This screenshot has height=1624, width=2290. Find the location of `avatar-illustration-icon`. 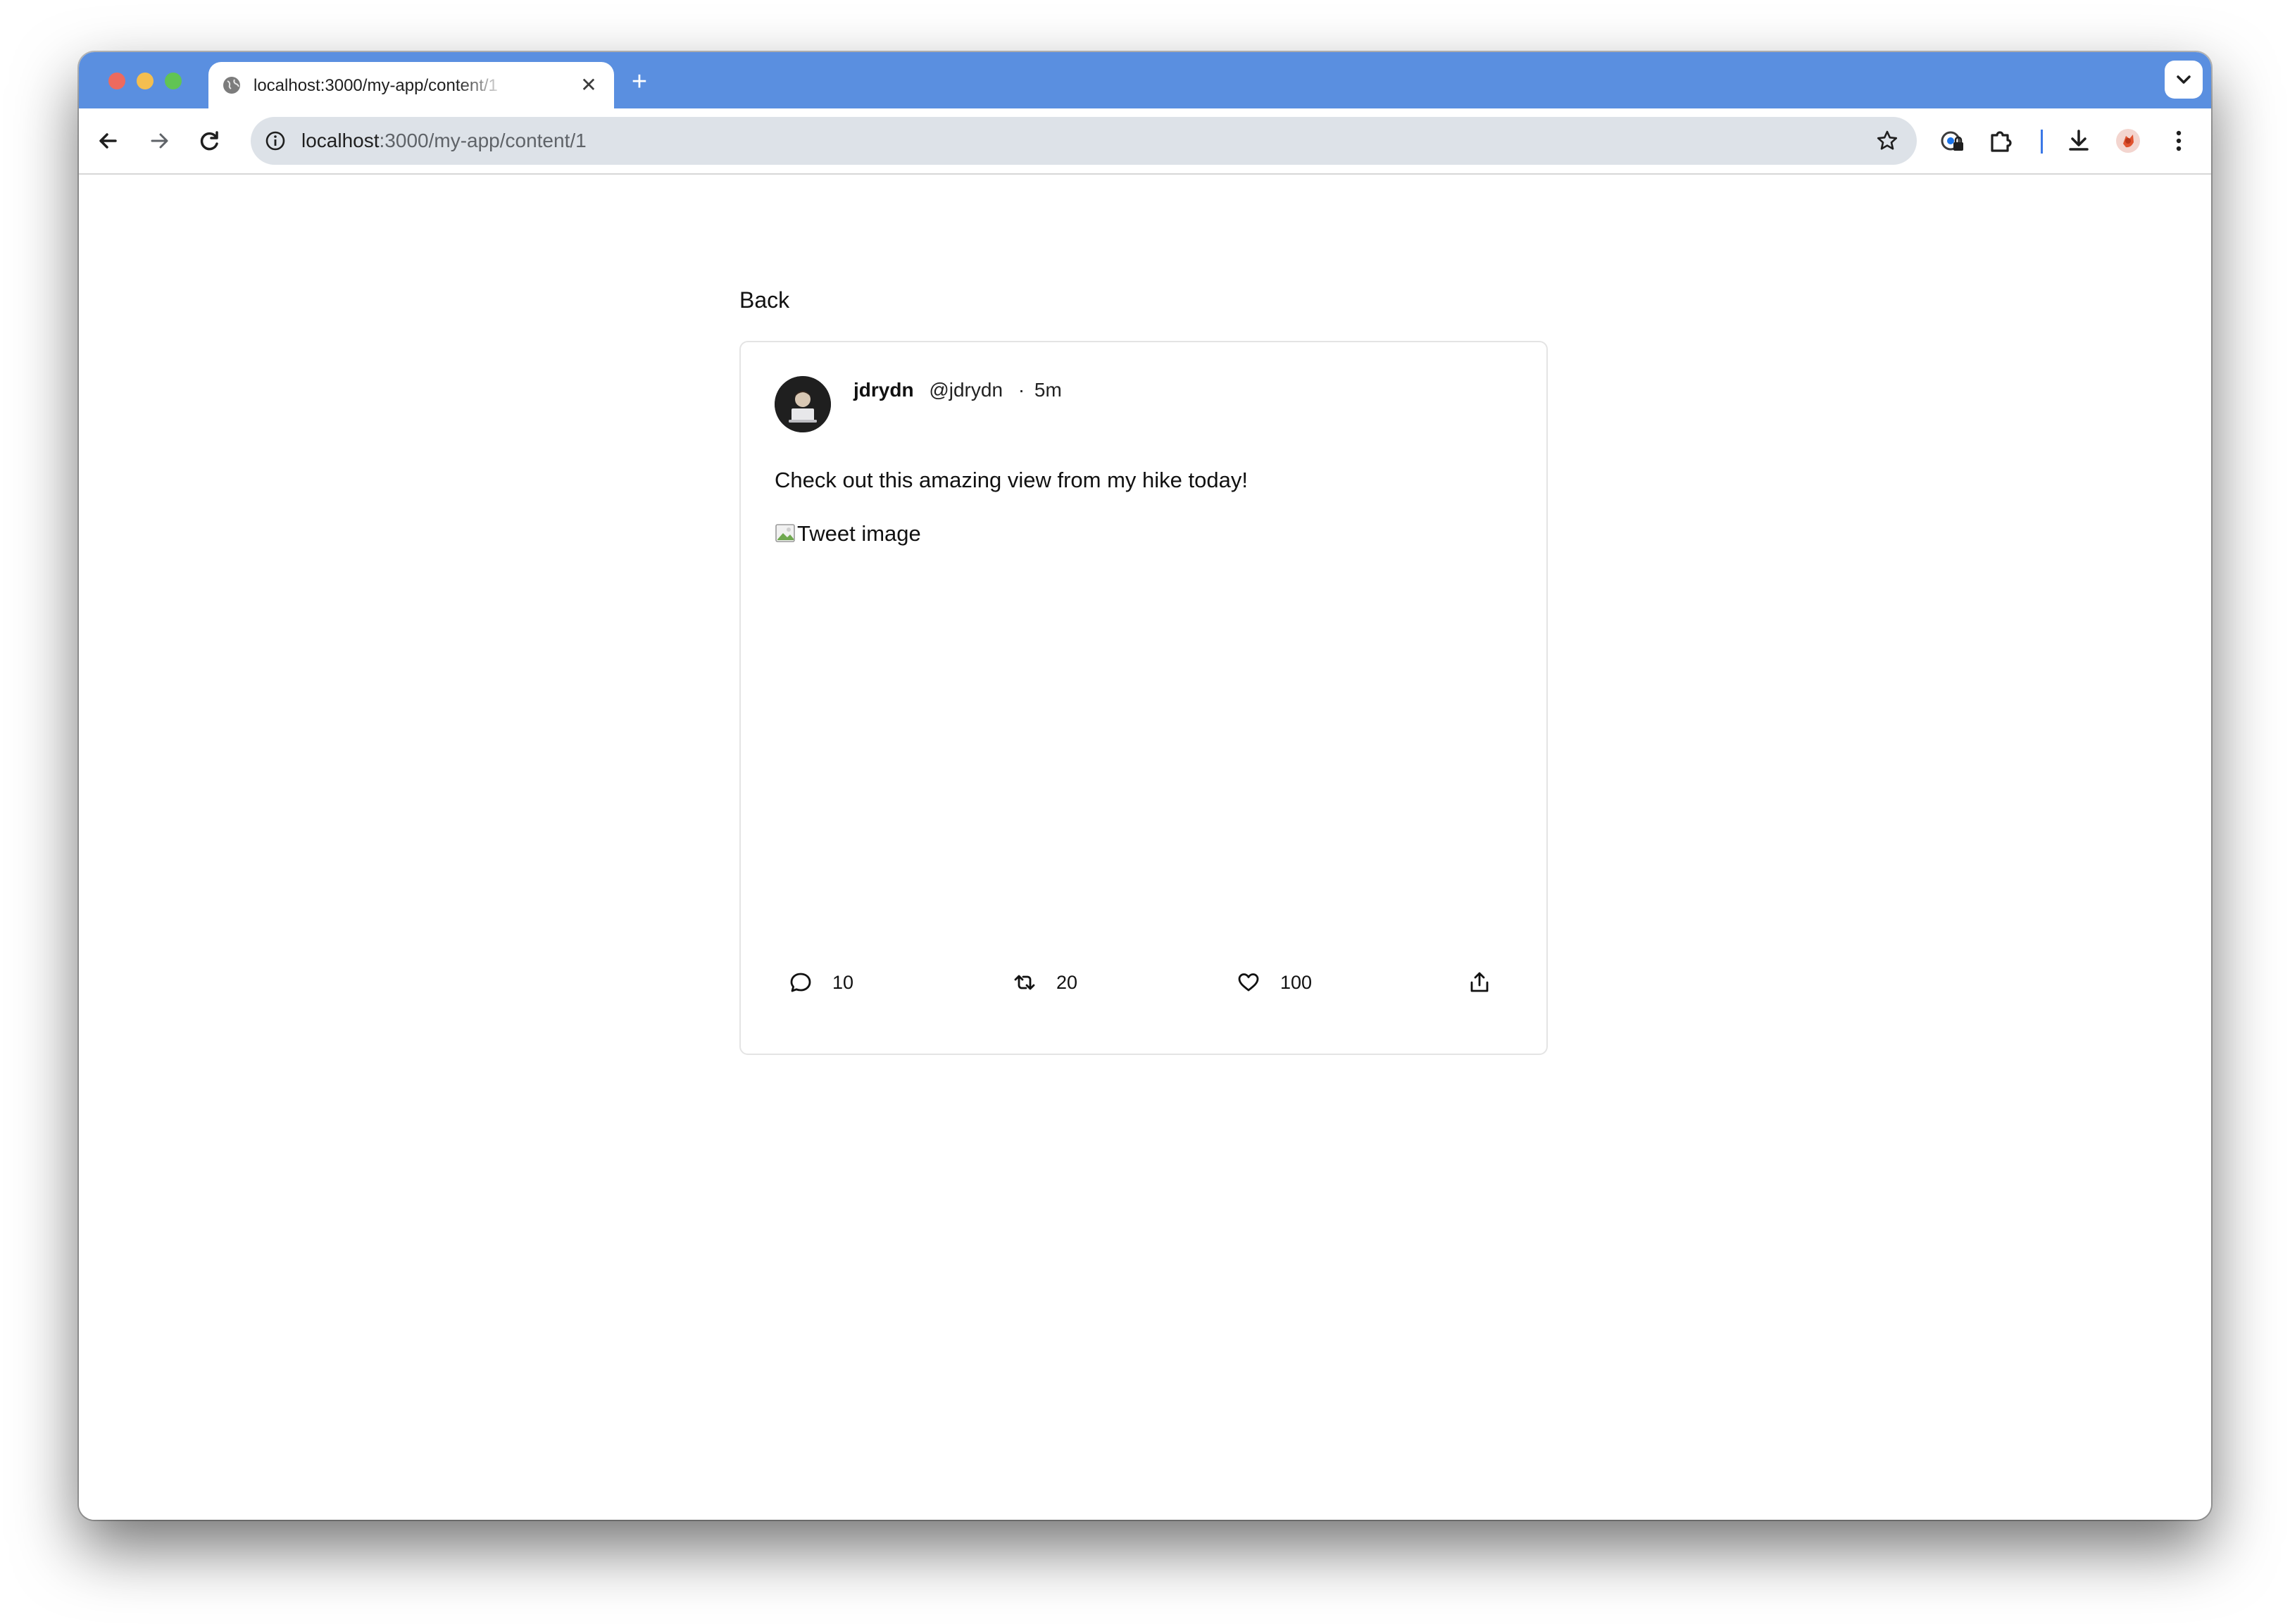

avatar-illustration-icon is located at coordinates (803, 404).